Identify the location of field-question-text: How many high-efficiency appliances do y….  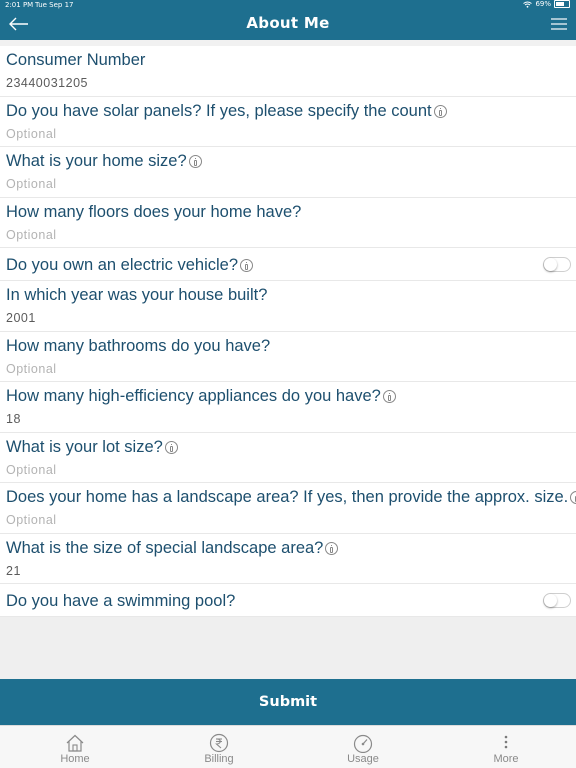
(193, 396).